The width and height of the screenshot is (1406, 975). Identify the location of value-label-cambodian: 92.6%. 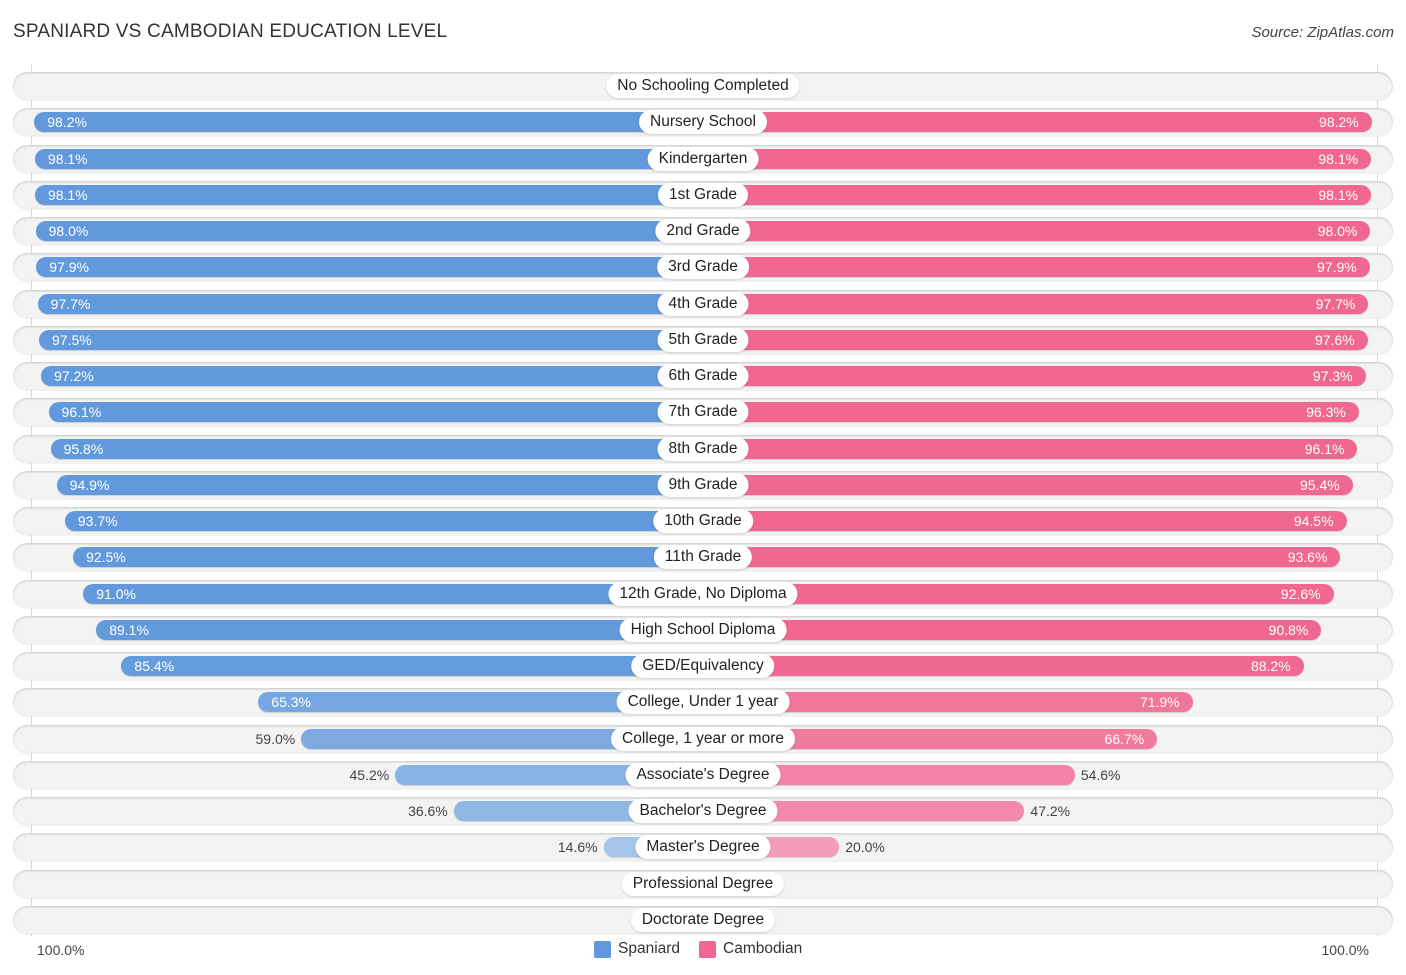
(1300, 593).